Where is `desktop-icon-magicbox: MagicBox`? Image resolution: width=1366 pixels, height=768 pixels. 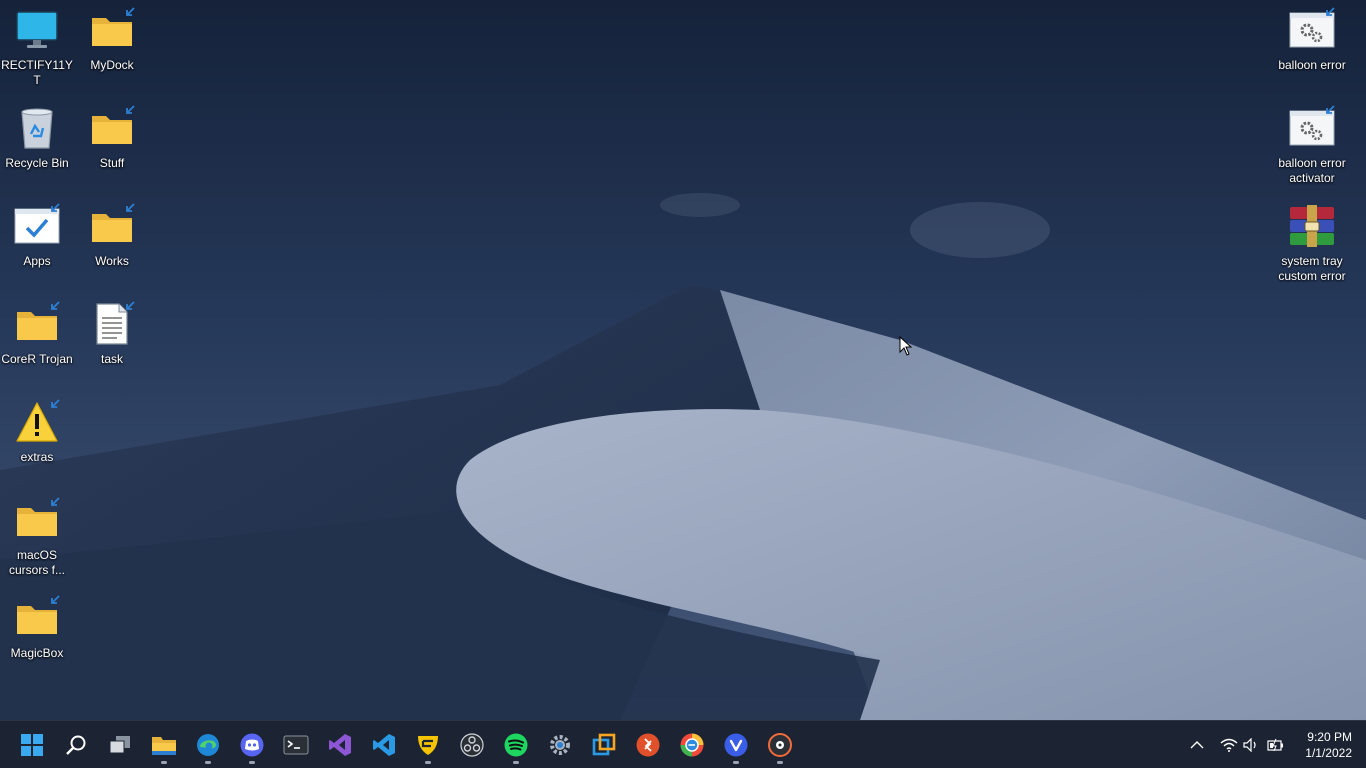
desktop-icon-magicbox: MagicBox is located at coordinates (37, 627).